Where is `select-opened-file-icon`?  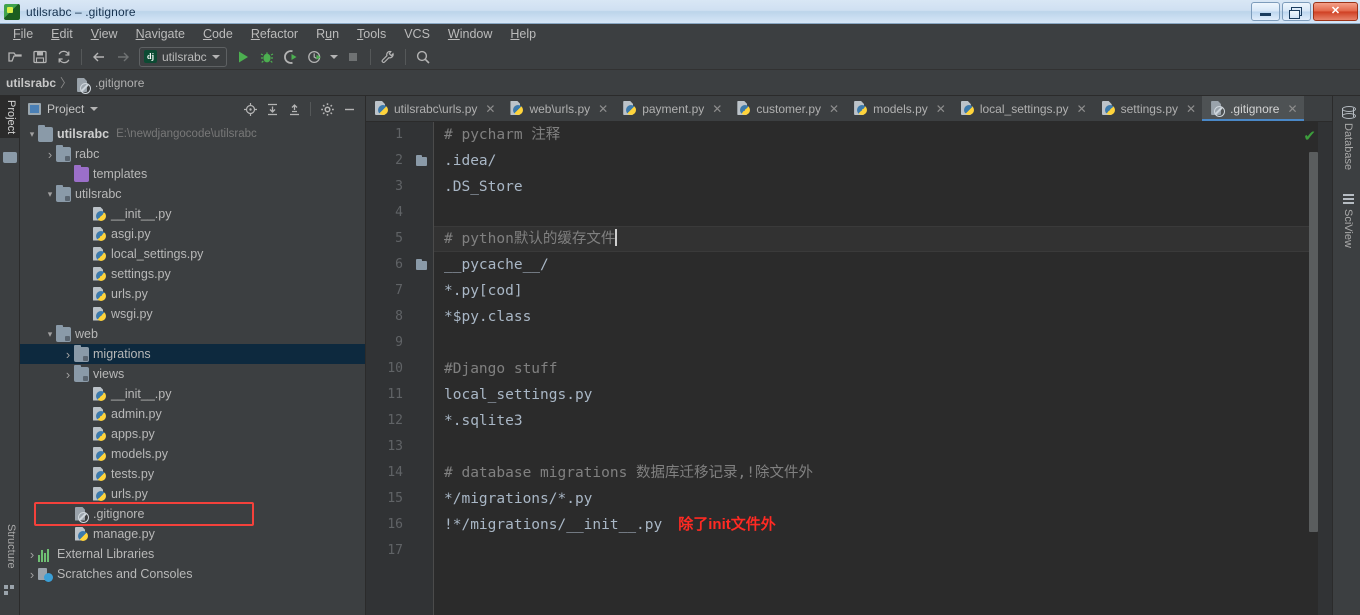 select-opened-file-icon is located at coordinates (250, 109).